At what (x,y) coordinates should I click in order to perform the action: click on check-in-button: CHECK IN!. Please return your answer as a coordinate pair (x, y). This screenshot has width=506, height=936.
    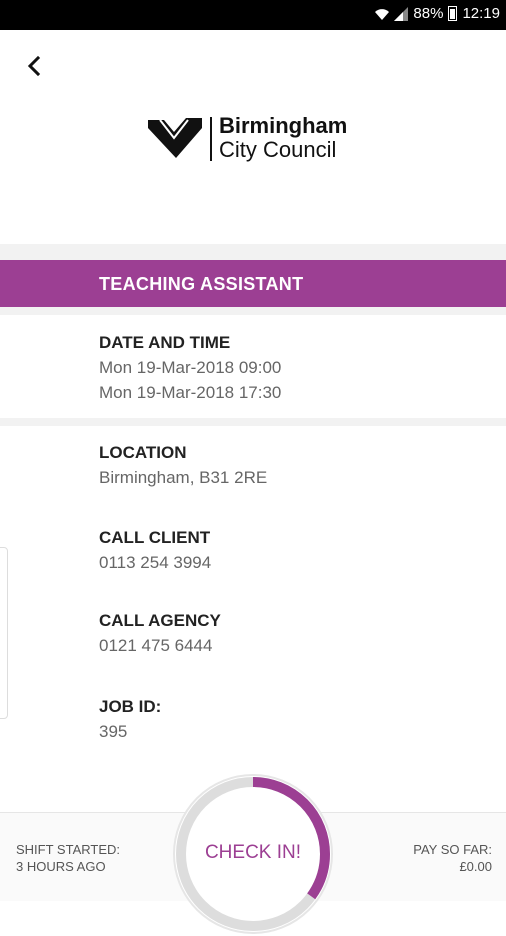
    Looking at the image, I should click on (253, 854).